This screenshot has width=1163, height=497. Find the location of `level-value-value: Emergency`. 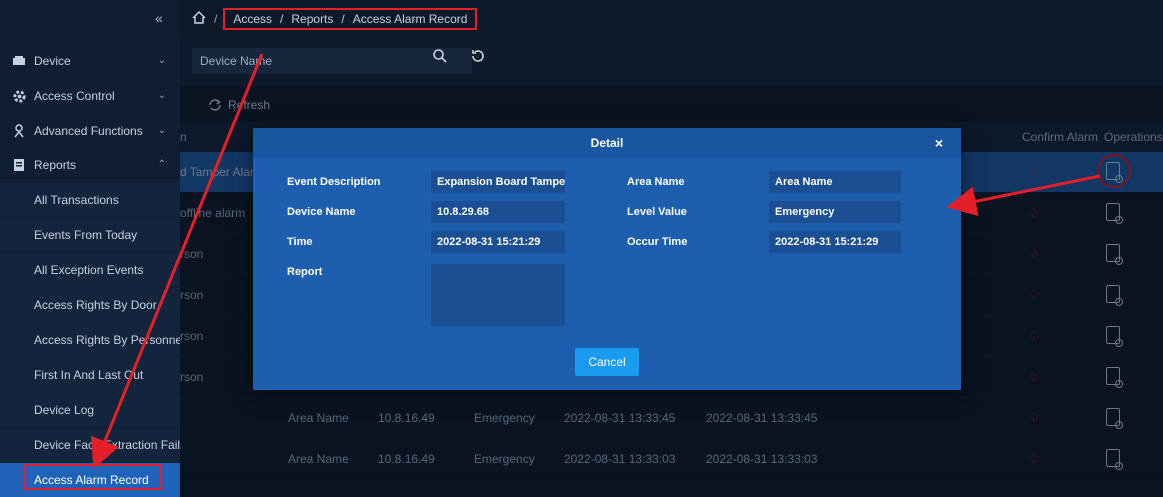

level-value-value: Emergency is located at coordinates (835, 212).